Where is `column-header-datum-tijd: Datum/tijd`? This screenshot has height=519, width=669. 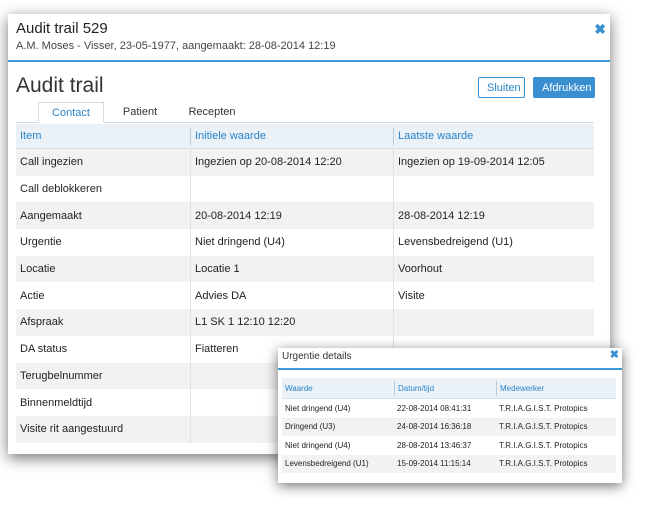 column-header-datum-tijd: Datum/tijd is located at coordinates (445, 388).